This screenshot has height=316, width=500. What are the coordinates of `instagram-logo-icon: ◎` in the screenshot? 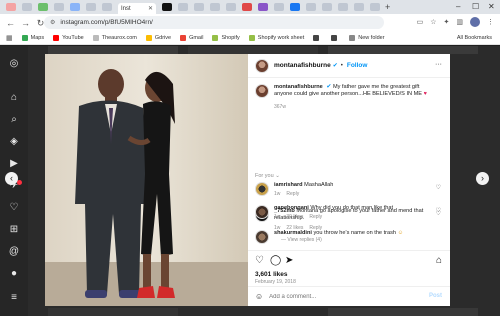 It's located at (14, 64).